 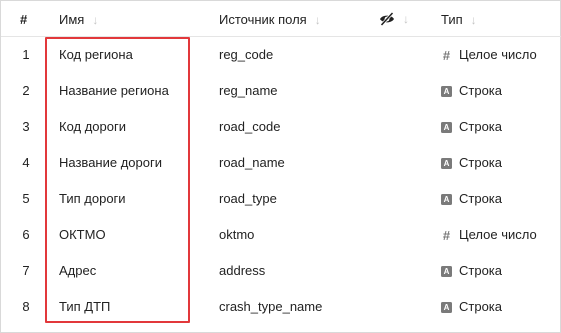 What do you see at coordinates (271, 306) in the screenshot?
I see `field-source: crash_type_name` at bounding box center [271, 306].